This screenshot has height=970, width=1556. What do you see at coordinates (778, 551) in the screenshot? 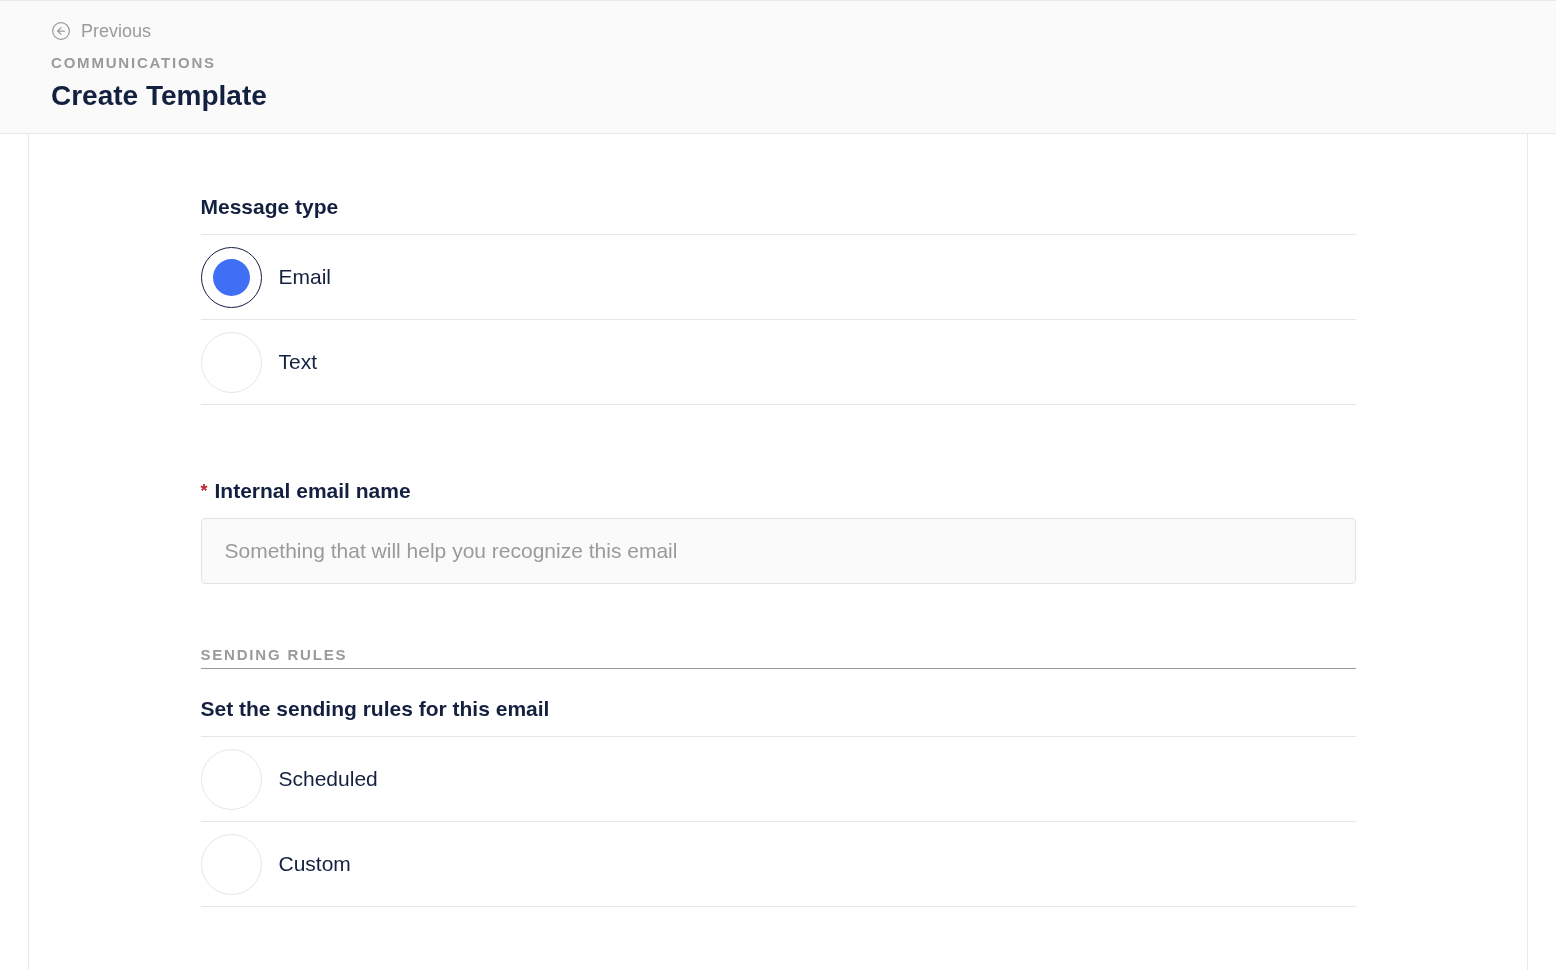
I see `input-field: Something that will help you recognize this email` at bounding box center [778, 551].